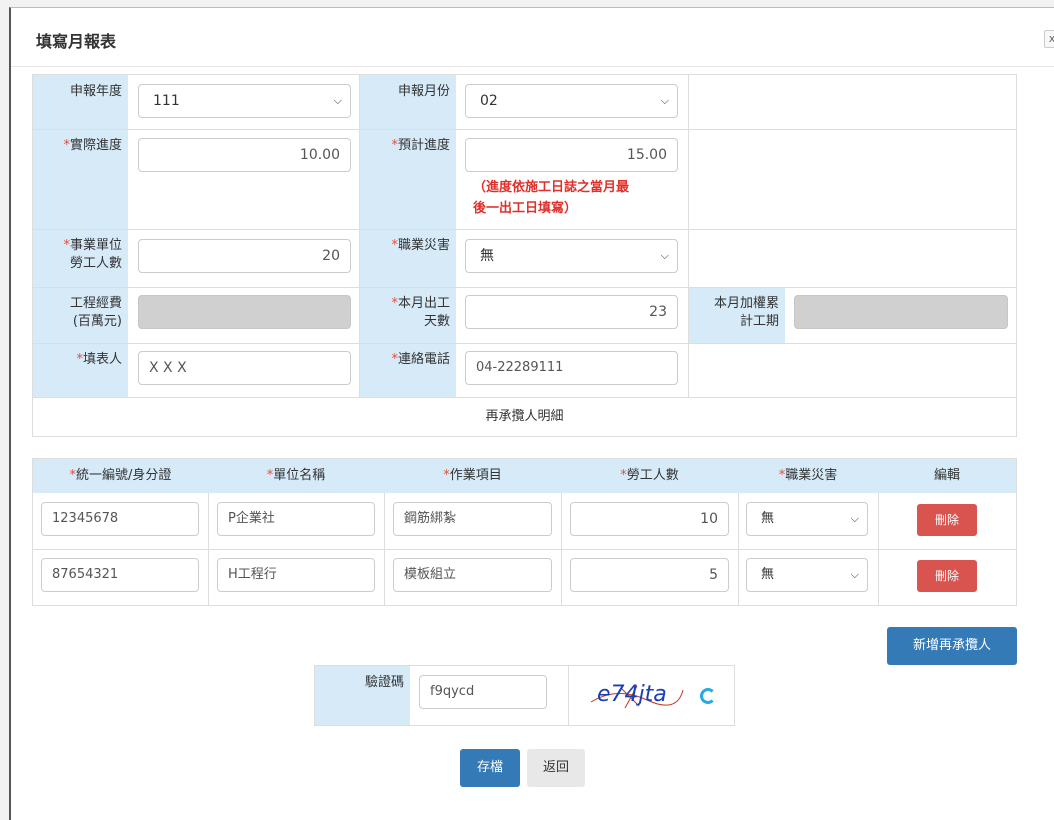  I want to click on planned-progress-label: *預計進度, so click(407, 179).